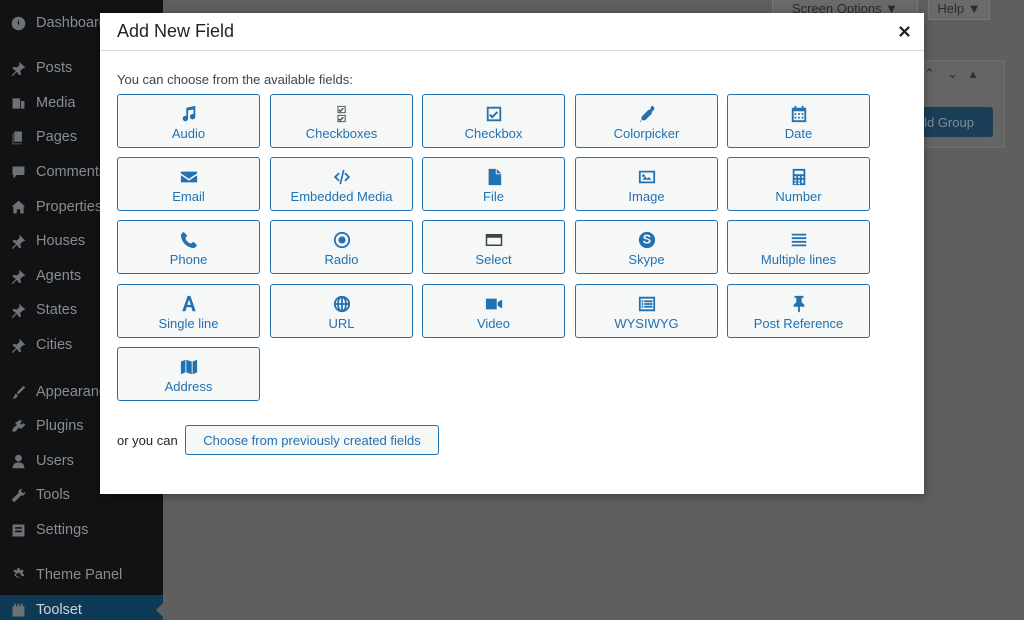 The height and width of the screenshot is (620, 1024). Describe the element at coordinates (342, 240) in the screenshot. I see `radio-icon` at that location.